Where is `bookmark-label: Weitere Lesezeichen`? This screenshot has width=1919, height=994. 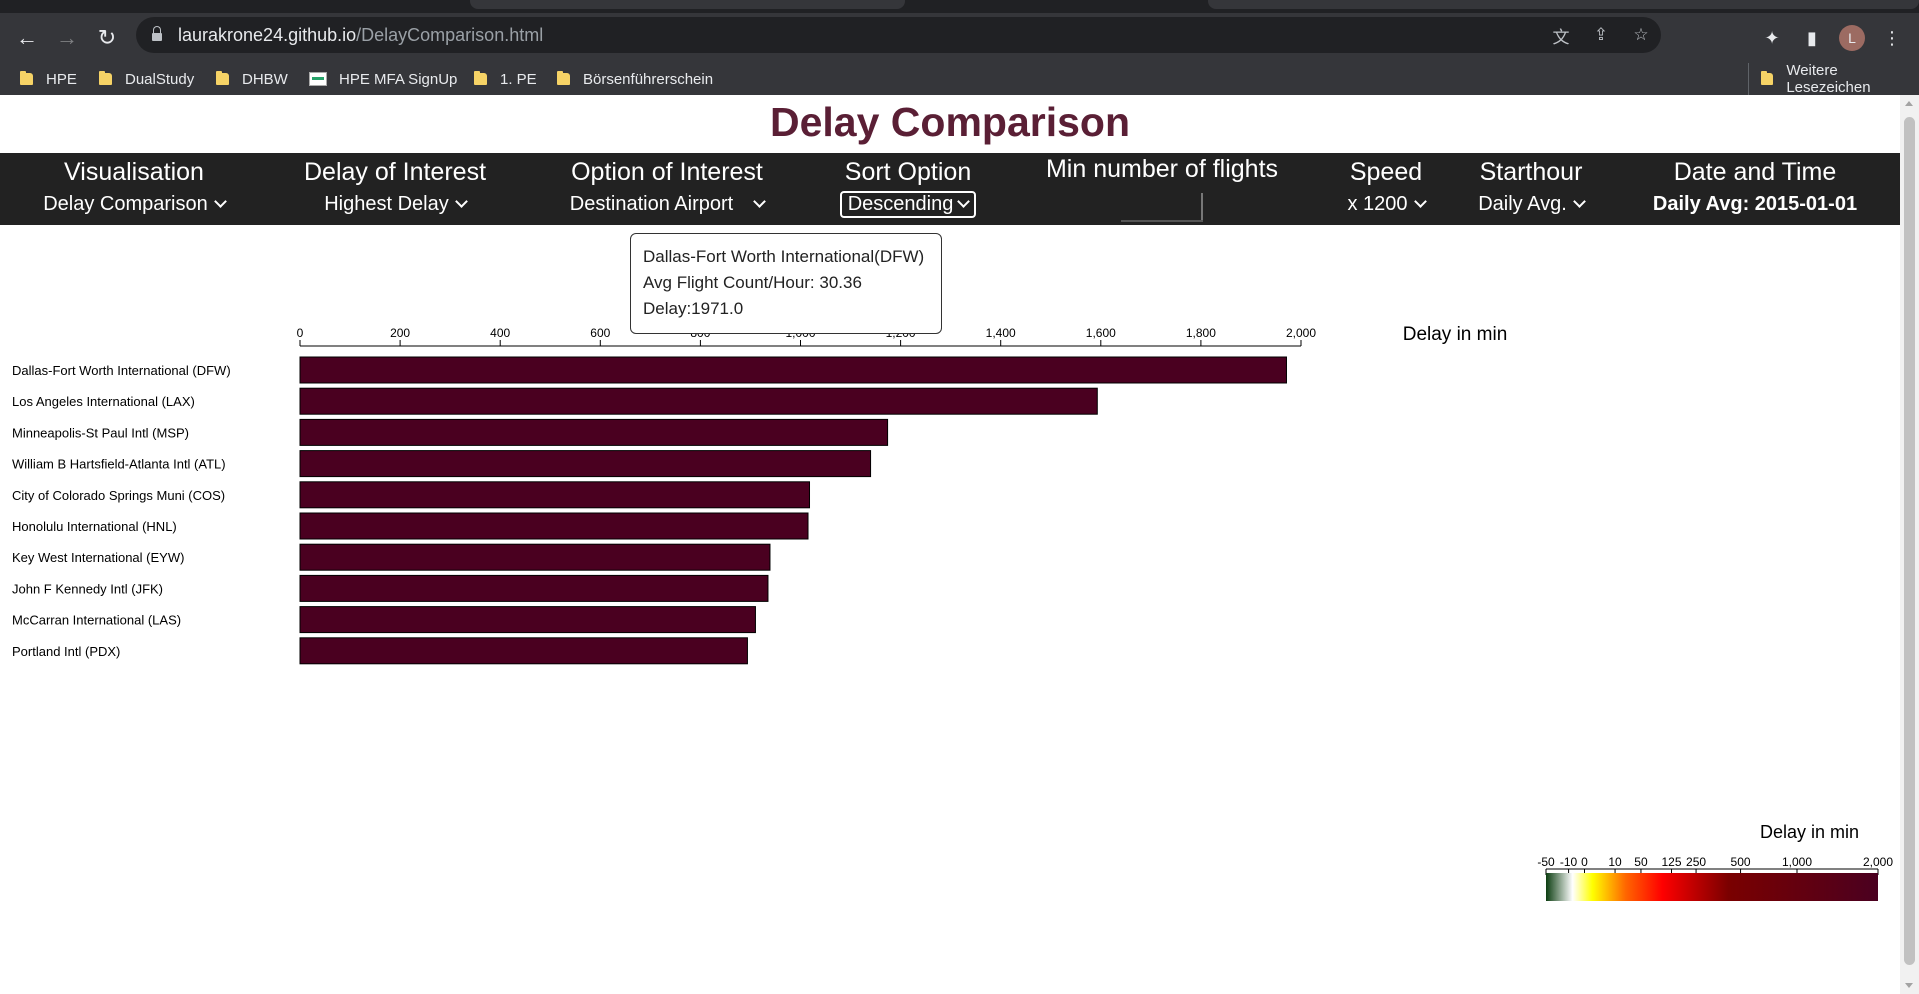 bookmark-label: Weitere Lesezeichen is located at coordinates (1828, 79).